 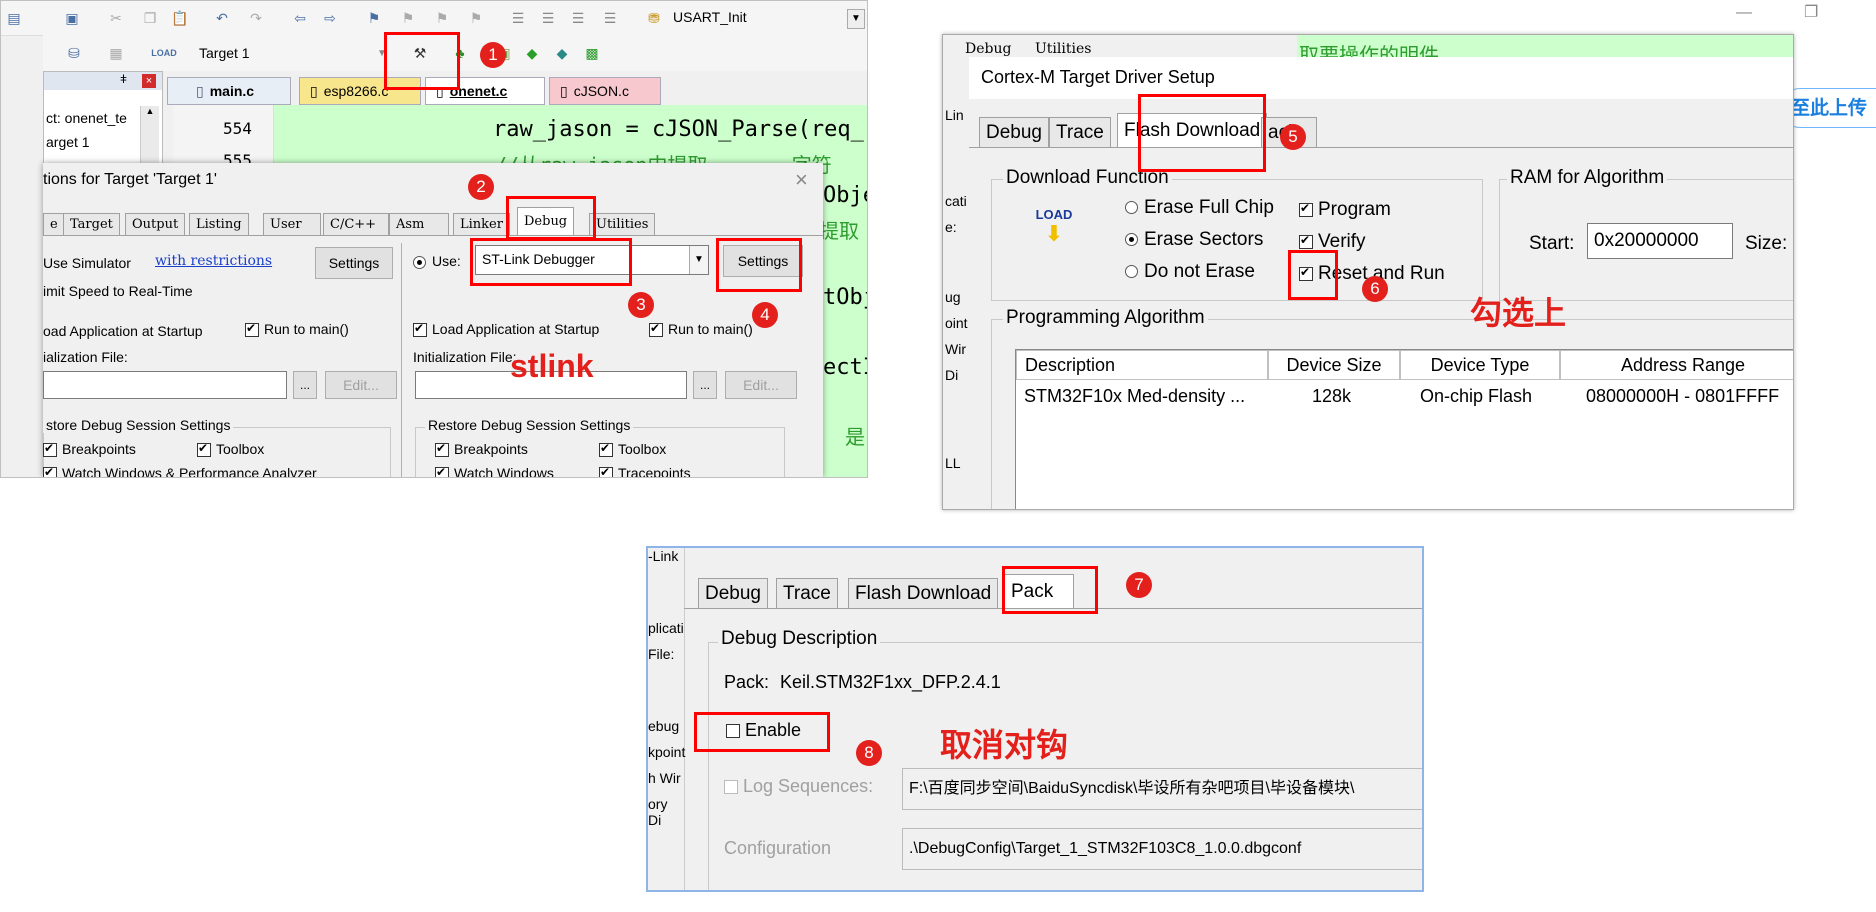 What do you see at coordinates (91, 224) in the screenshot?
I see `tab-target: Target` at bounding box center [91, 224].